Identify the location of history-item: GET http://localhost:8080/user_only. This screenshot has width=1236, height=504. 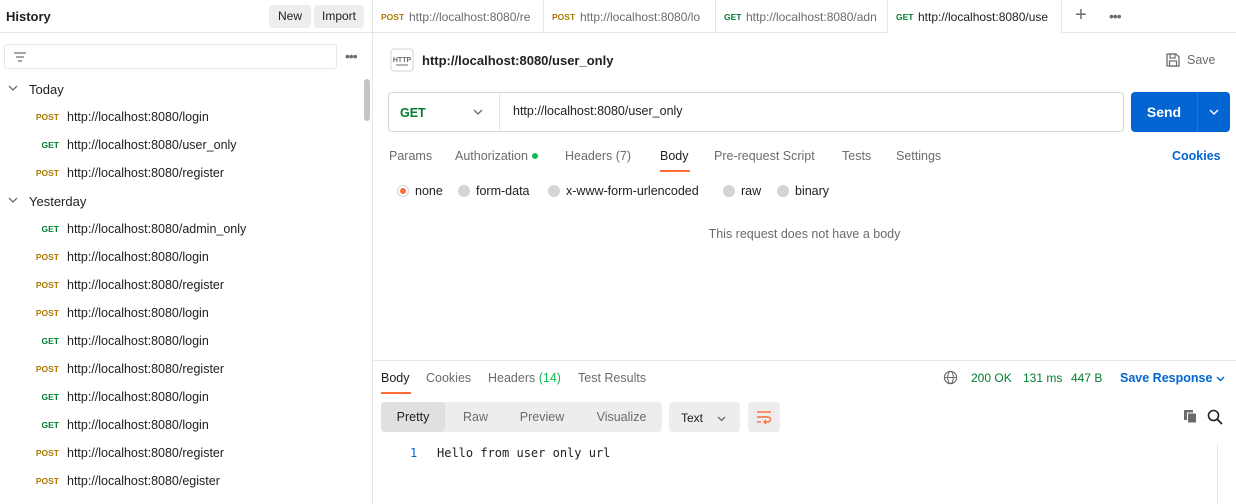
(180, 145).